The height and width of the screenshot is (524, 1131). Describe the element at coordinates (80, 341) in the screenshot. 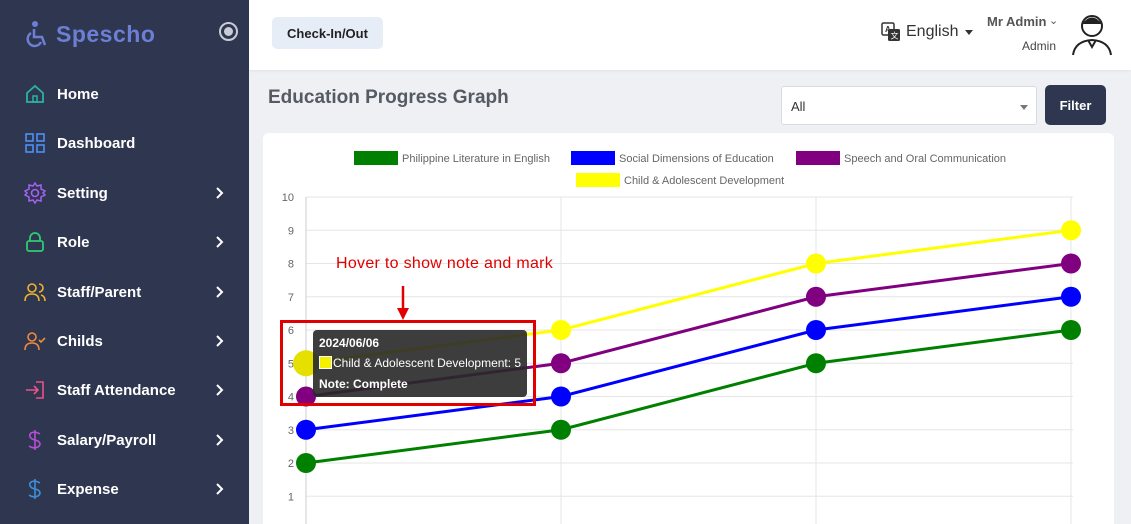

I see `sidebar-item-label: Childs` at that location.